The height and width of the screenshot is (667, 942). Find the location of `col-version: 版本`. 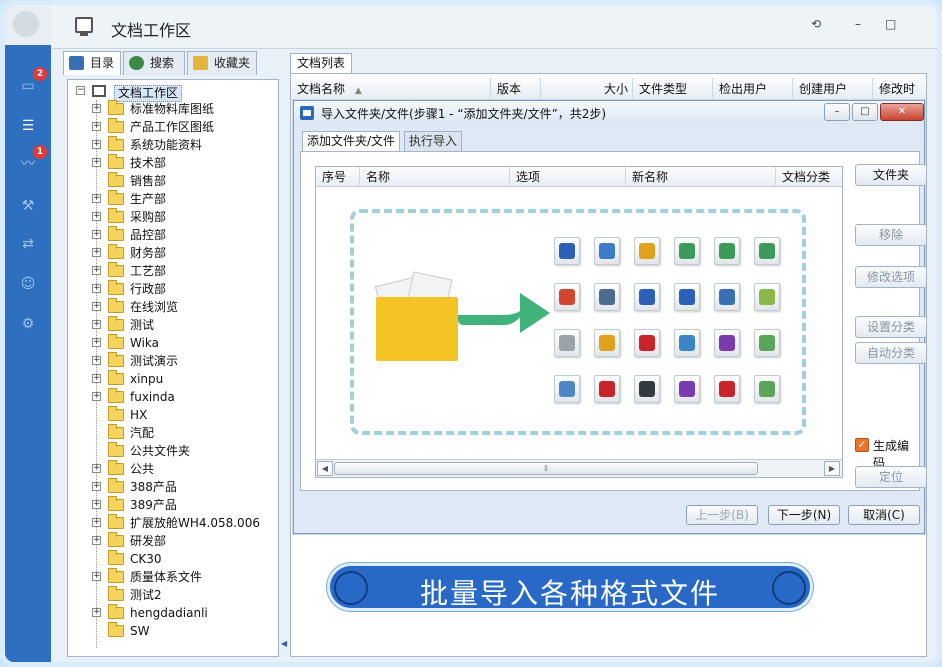

col-version: 版本 is located at coordinates (516, 89).